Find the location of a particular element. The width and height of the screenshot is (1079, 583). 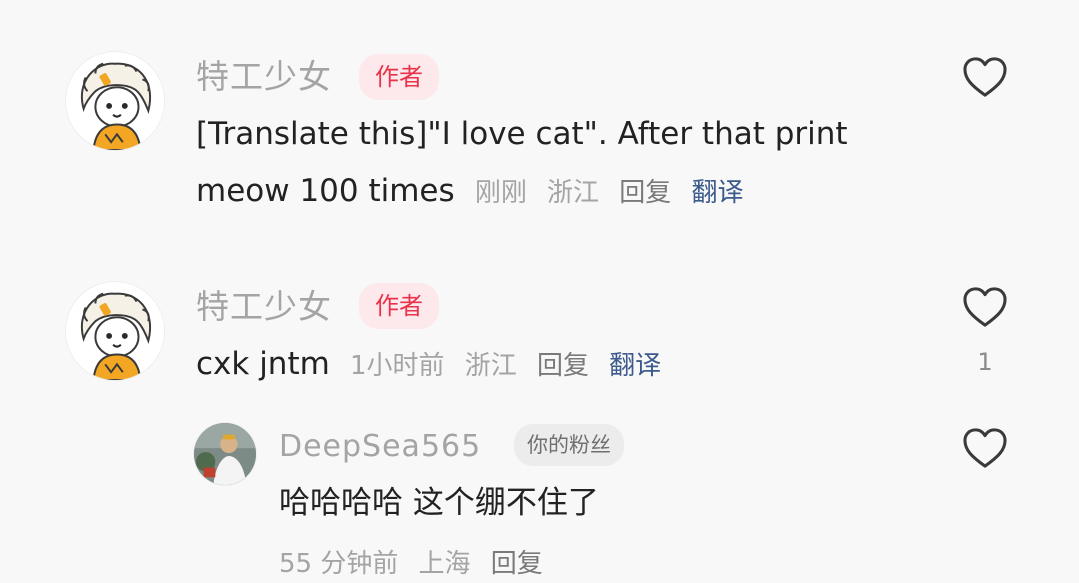

user-photo-avatar-icon is located at coordinates (225, 454).